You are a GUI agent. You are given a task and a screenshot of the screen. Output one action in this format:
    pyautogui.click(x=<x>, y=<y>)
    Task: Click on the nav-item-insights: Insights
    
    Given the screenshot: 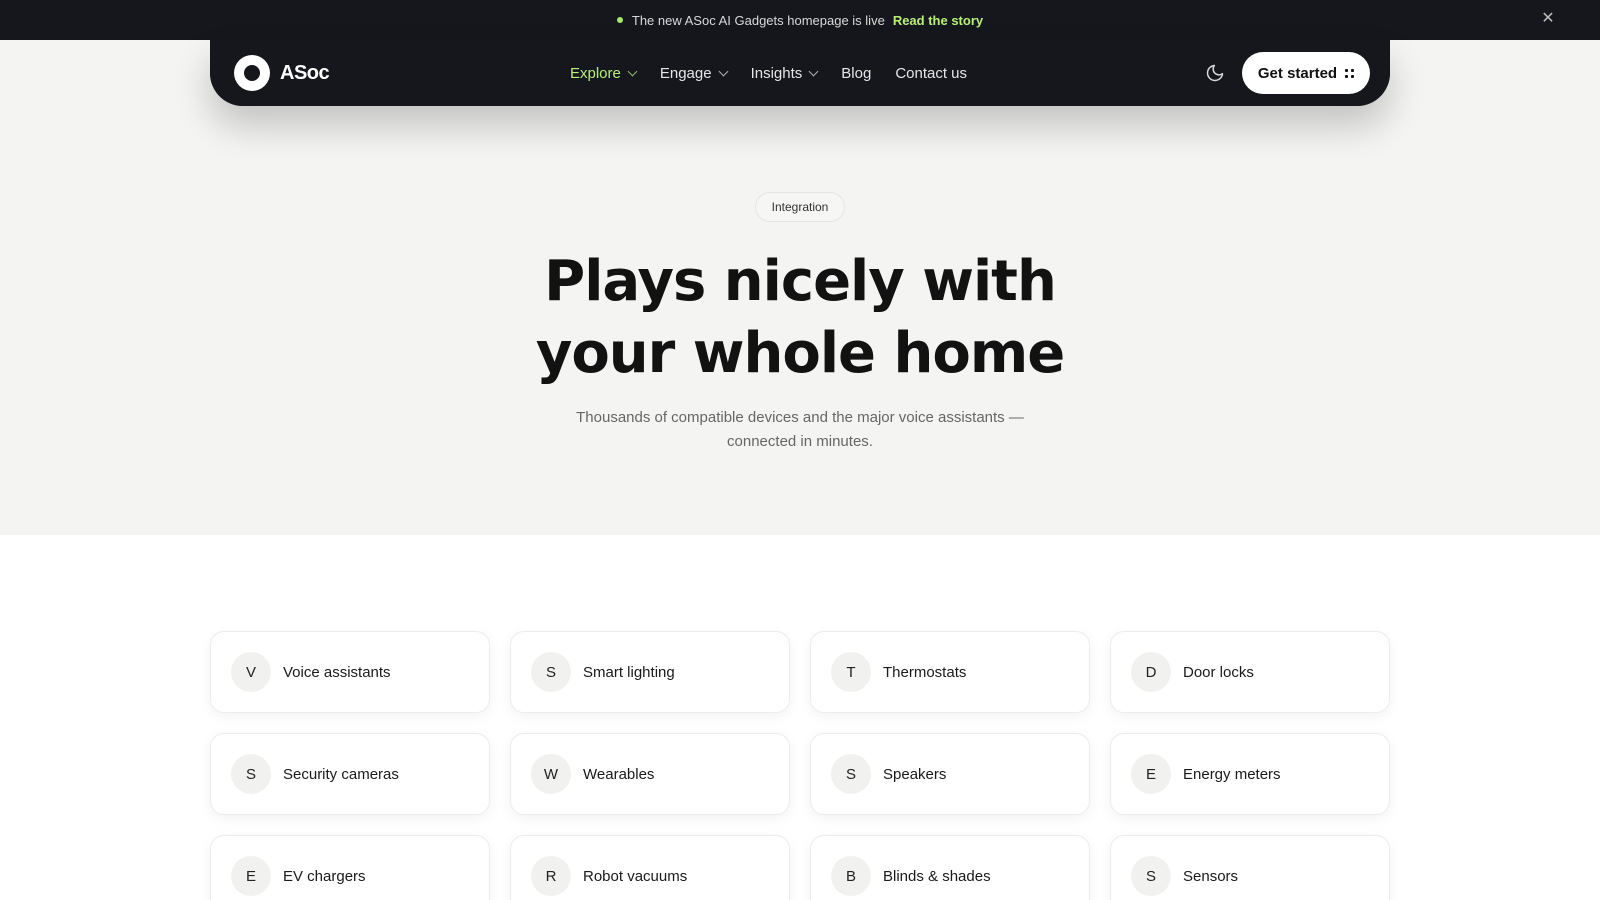 What is the action you would take?
    pyautogui.click(x=784, y=73)
    